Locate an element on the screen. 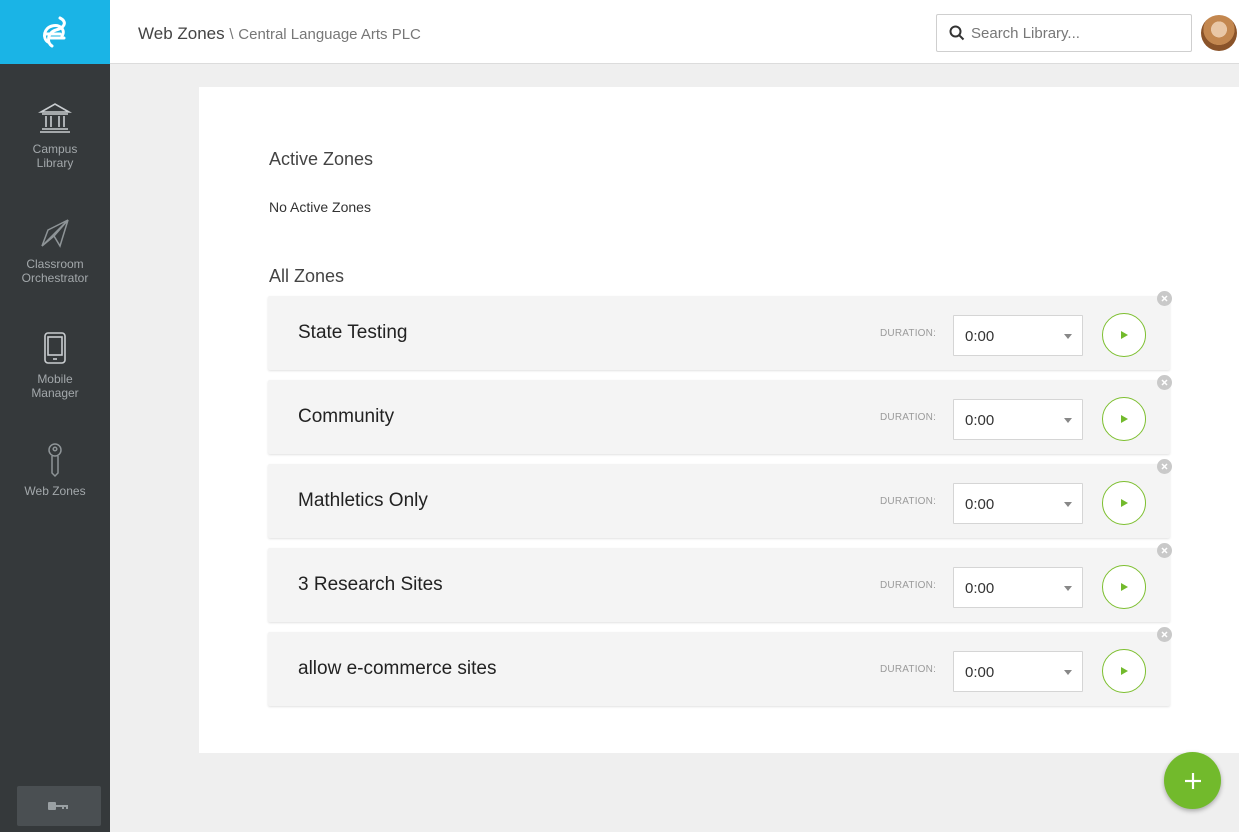 This screenshot has height=832, width=1239. top-header: Web Zones \ Central Language Arts PLC is located at coordinates (674, 32).